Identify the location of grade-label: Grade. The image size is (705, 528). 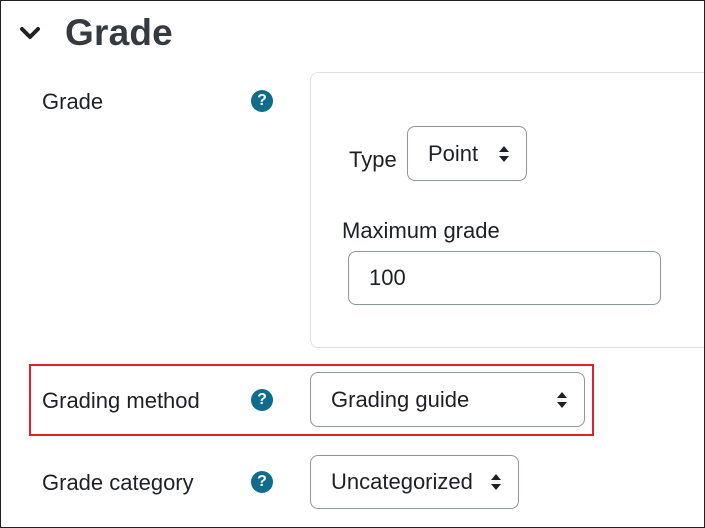
(73, 101).